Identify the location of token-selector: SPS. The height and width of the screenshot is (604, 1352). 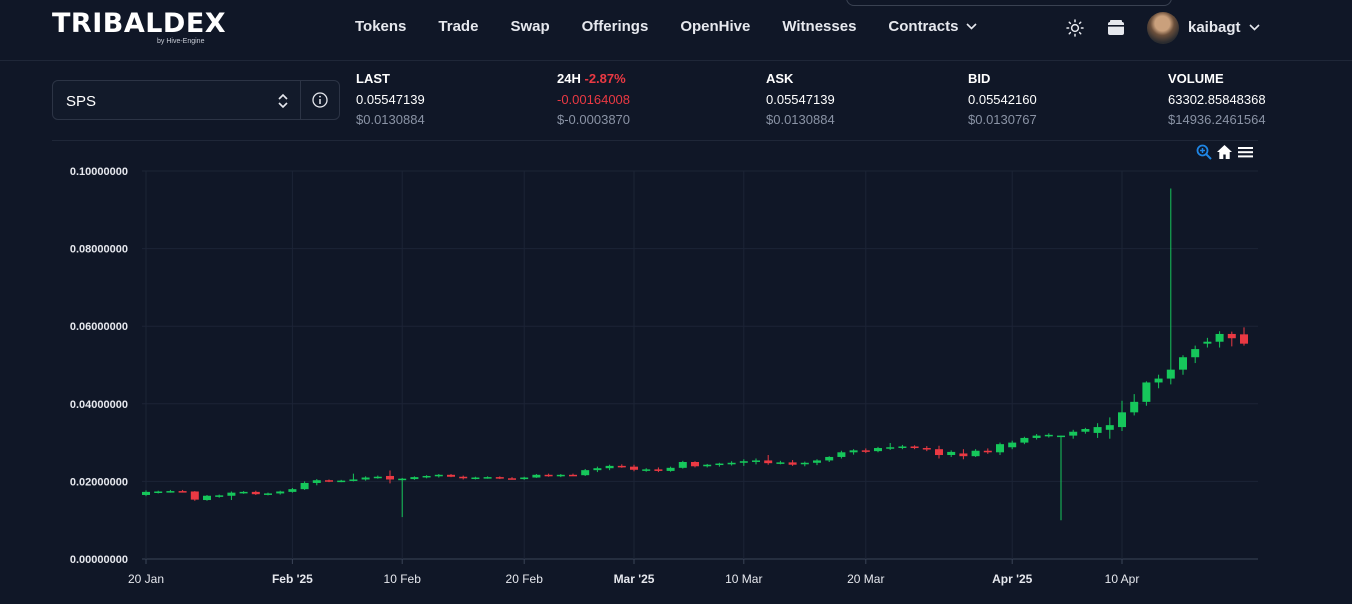
(196, 100).